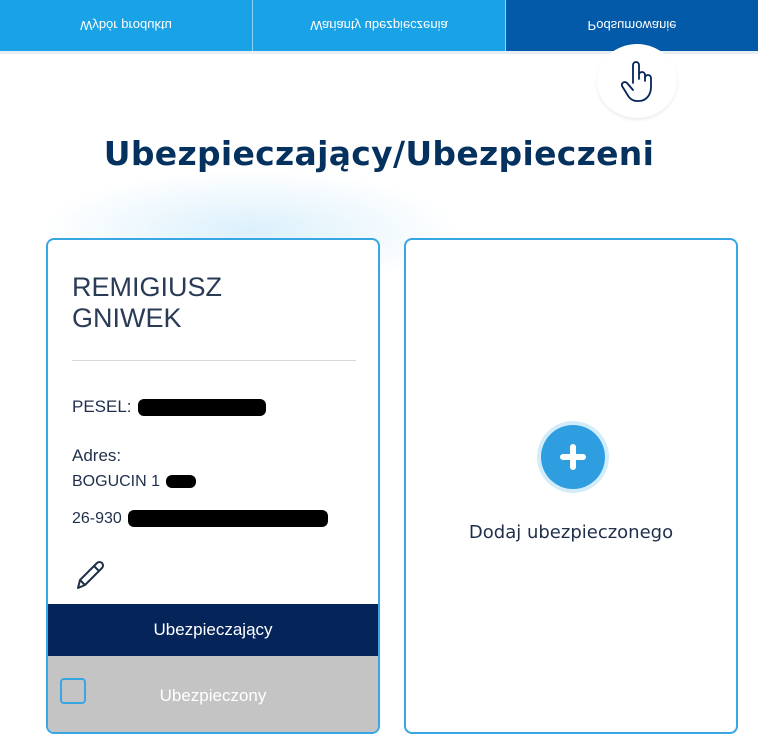  Describe the element at coordinates (97, 518) in the screenshot. I see `address-line-2-text: 26-930` at that location.